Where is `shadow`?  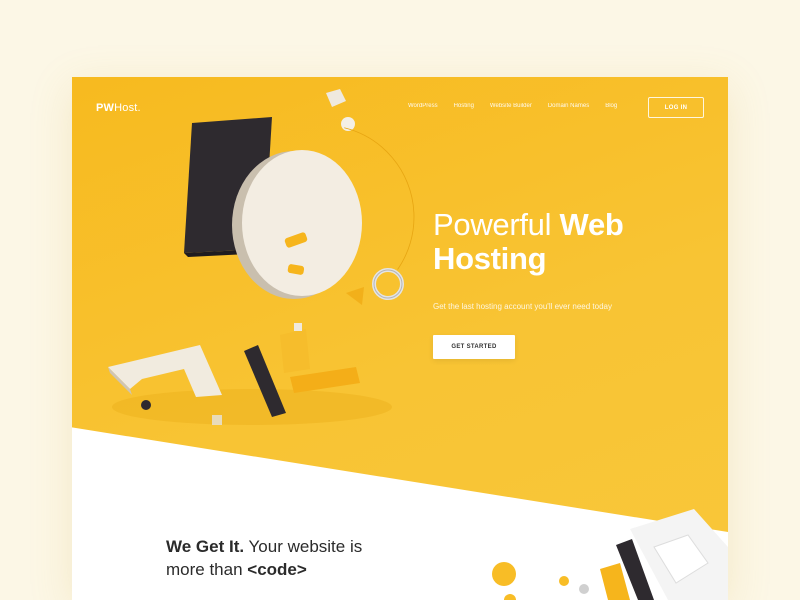 shadow is located at coordinates (252, 407).